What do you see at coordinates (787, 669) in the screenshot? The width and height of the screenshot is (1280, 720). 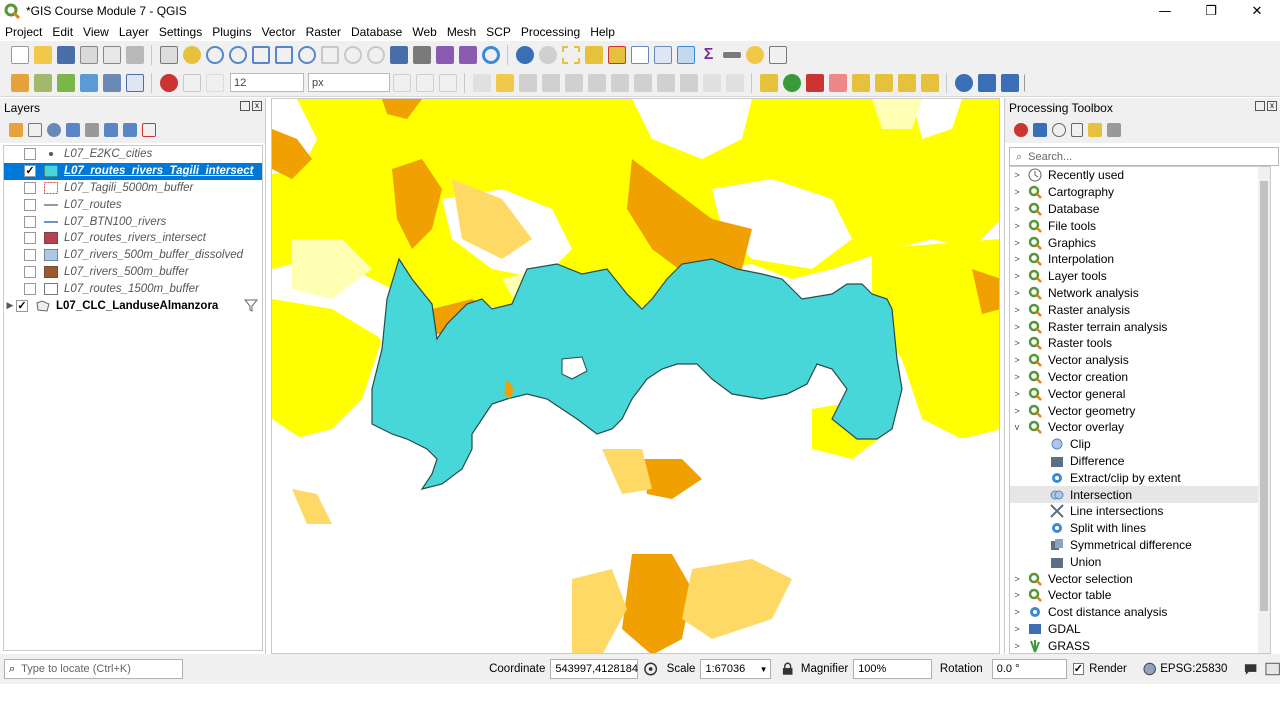 I see `lock-icon` at bounding box center [787, 669].